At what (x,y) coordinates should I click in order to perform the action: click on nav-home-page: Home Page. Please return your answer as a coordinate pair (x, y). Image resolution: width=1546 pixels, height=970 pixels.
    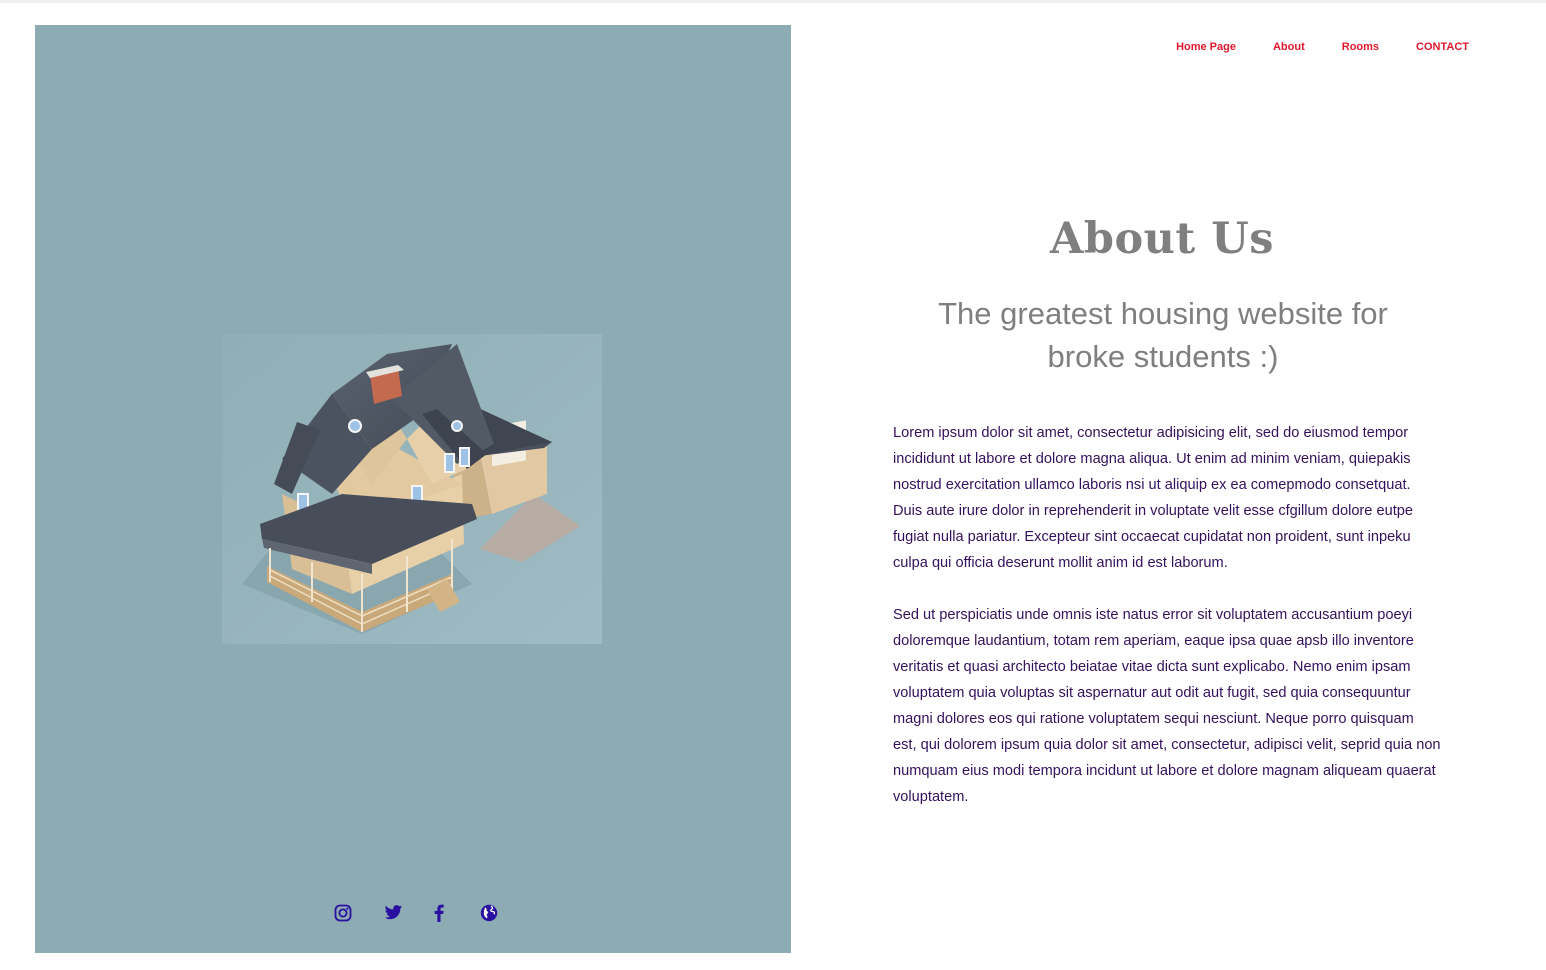
    Looking at the image, I should click on (1206, 47).